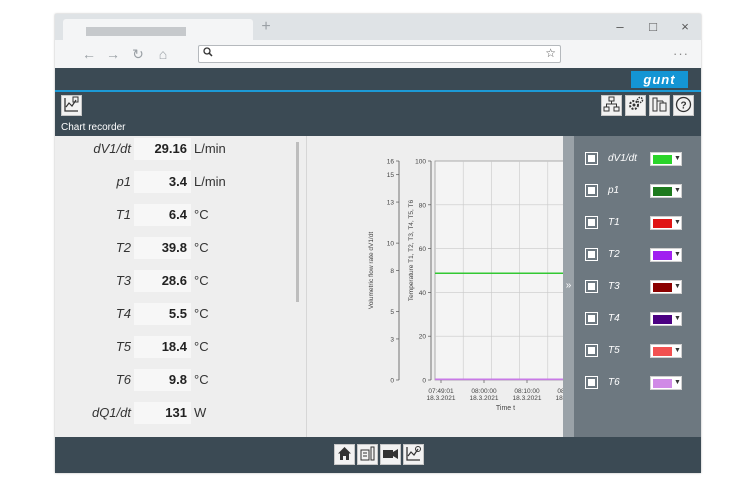 The width and height of the screenshot is (755, 488). What do you see at coordinates (681, 54) in the screenshot?
I see `browser-menu-button: ···` at bounding box center [681, 54].